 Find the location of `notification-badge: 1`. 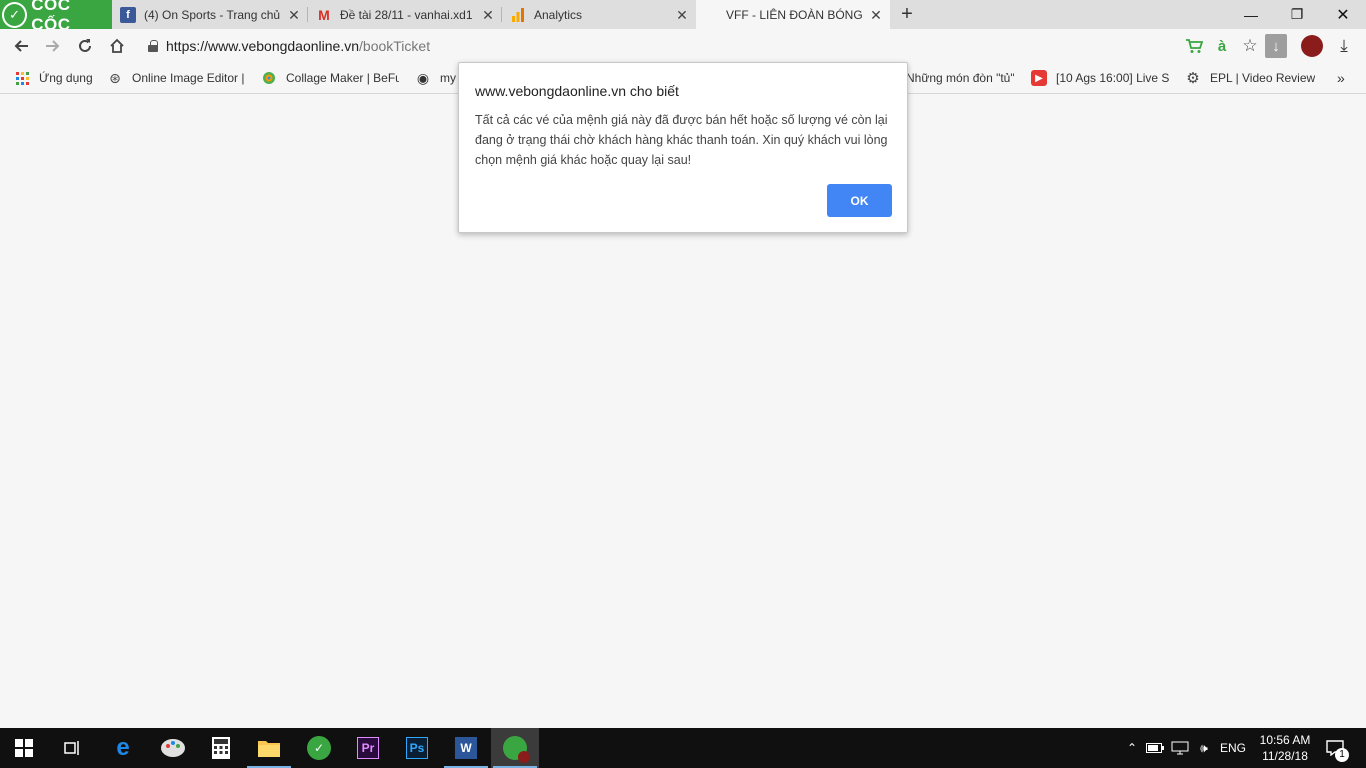

notification-badge: 1 is located at coordinates (1342, 755).